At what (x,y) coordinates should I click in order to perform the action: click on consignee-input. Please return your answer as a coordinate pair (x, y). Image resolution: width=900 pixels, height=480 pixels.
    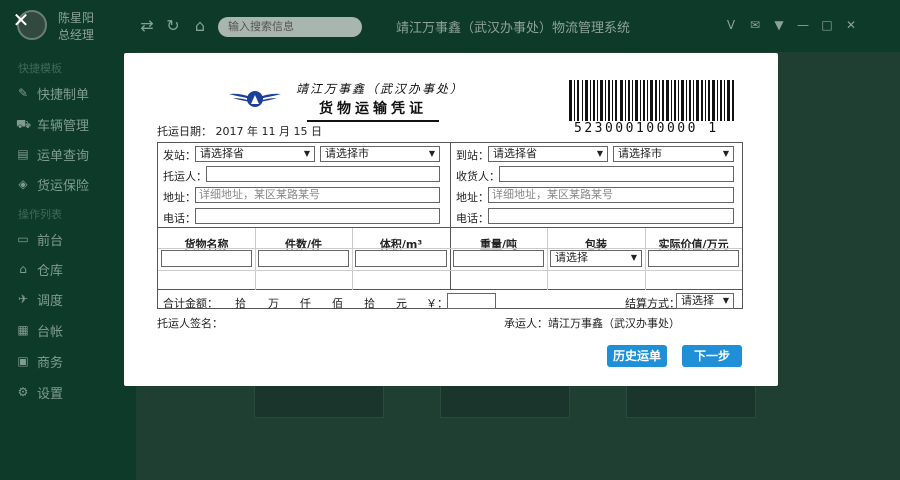
    Looking at the image, I should click on (616, 174).